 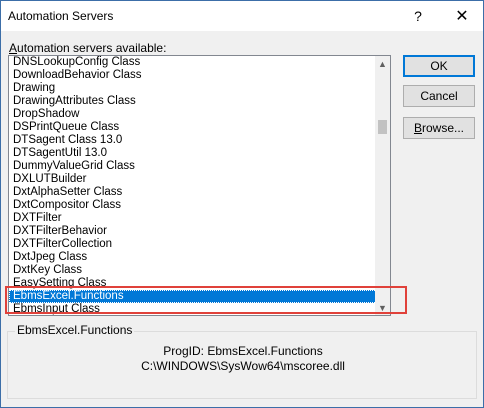 I want to click on list-item: DrawingAttributes Class, so click(x=193, y=101).